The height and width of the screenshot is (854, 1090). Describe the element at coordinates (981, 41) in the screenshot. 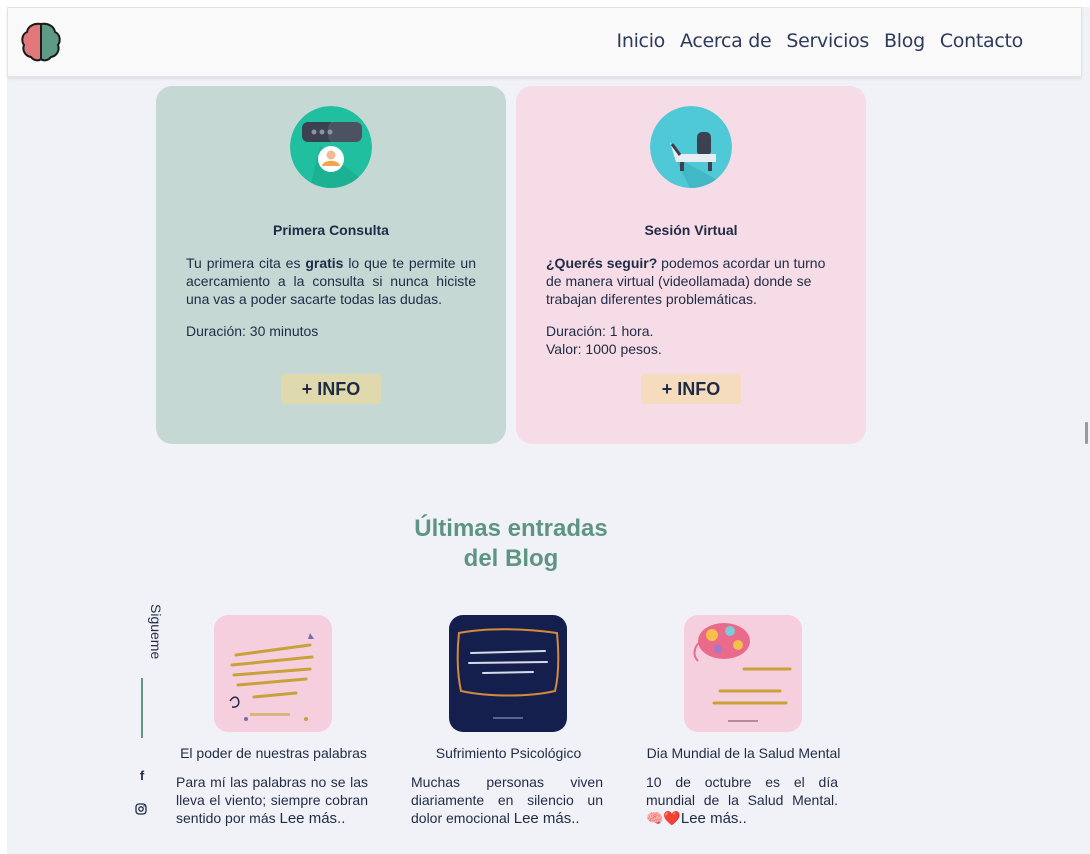

I see `nav-contacto: Contacto` at that location.